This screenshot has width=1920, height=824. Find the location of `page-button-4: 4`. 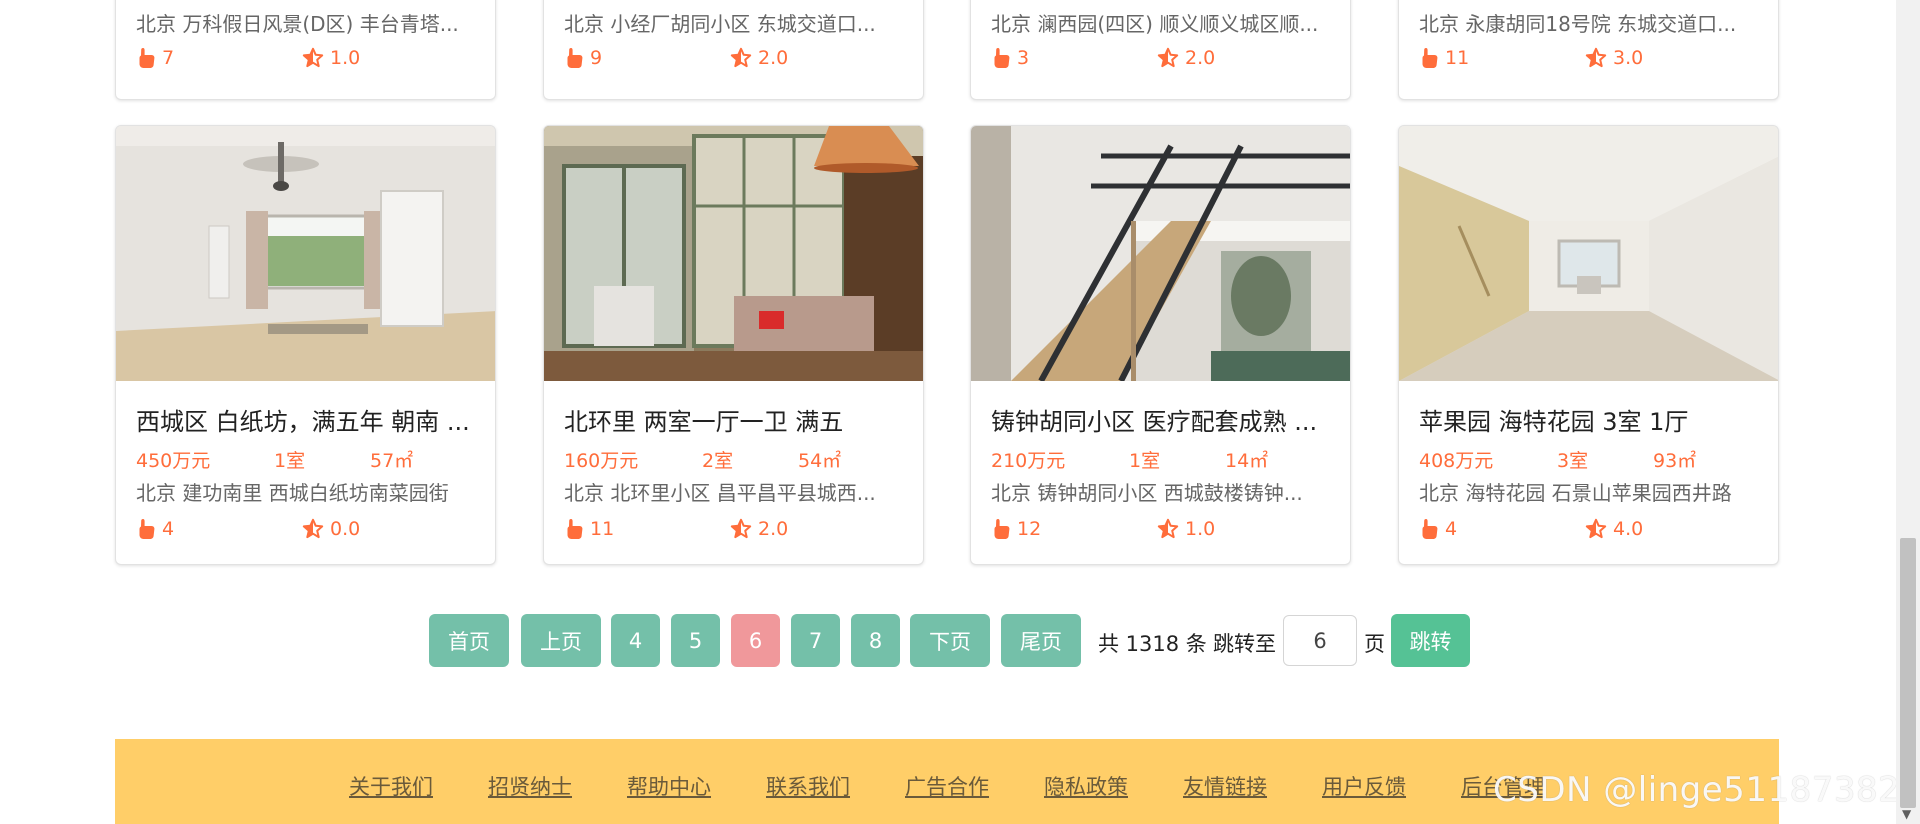

page-button-4: 4 is located at coordinates (635, 640).